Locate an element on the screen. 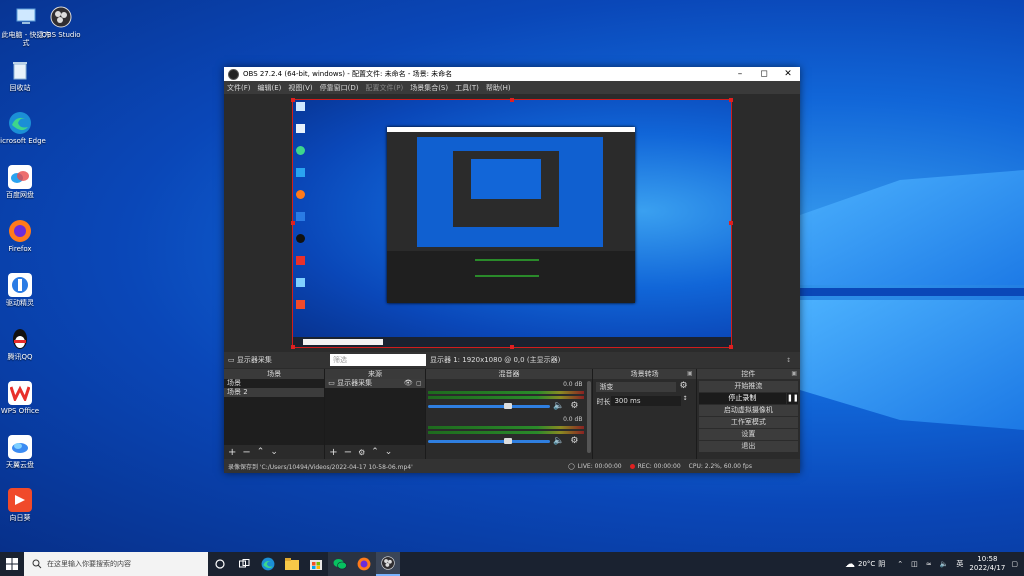 The width and height of the screenshot is (1024, 576). dock-header: 场景 is located at coordinates (274, 374).